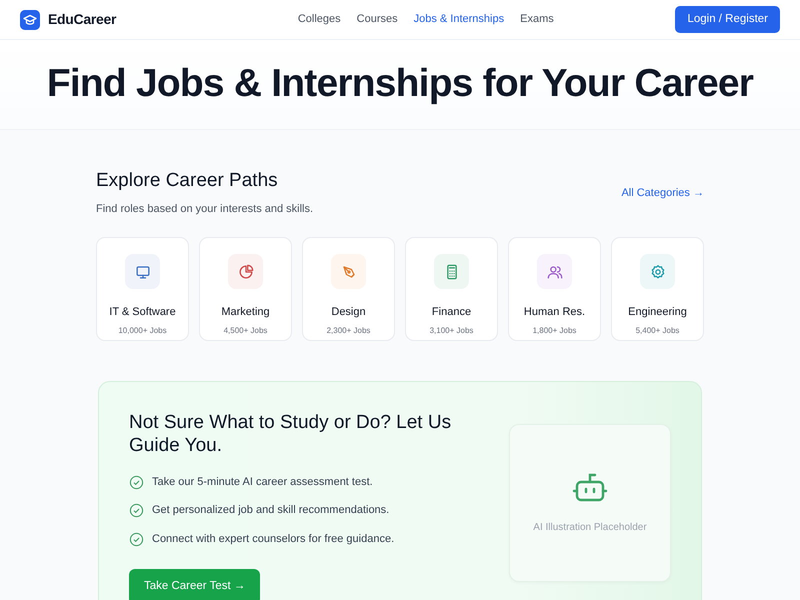 This screenshot has width=800, height=600. What do you see at coordinates (658, 330) in the screenshot?
I see `job-count: 5,400+ Jobs` at bounding box center [658, 330].